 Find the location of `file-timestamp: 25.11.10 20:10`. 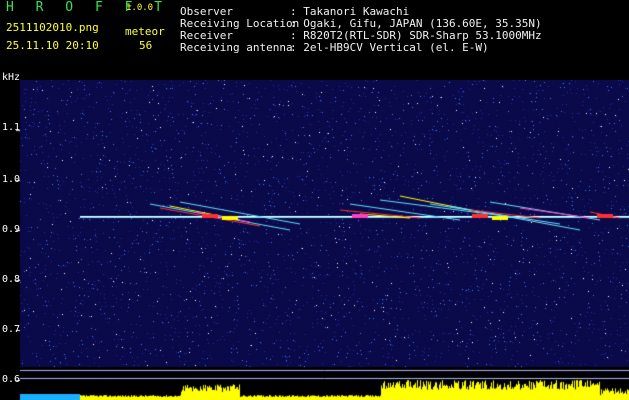

file-timestamp: 25.11.10 20:10 is located at coordinates (52, 45).